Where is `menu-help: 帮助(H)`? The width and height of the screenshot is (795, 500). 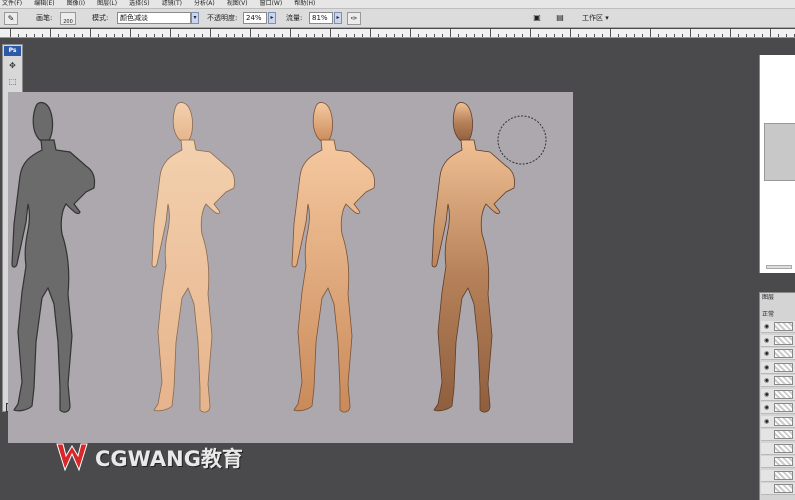 menu-help: 帮助(H) is located at coordinates (304, 4).